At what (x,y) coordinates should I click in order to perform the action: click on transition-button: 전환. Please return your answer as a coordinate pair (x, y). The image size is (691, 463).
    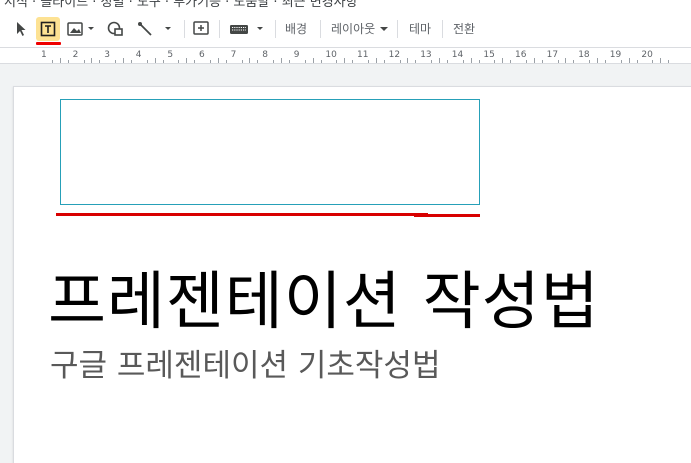
    Looking at the image, I should click on (464, 29).